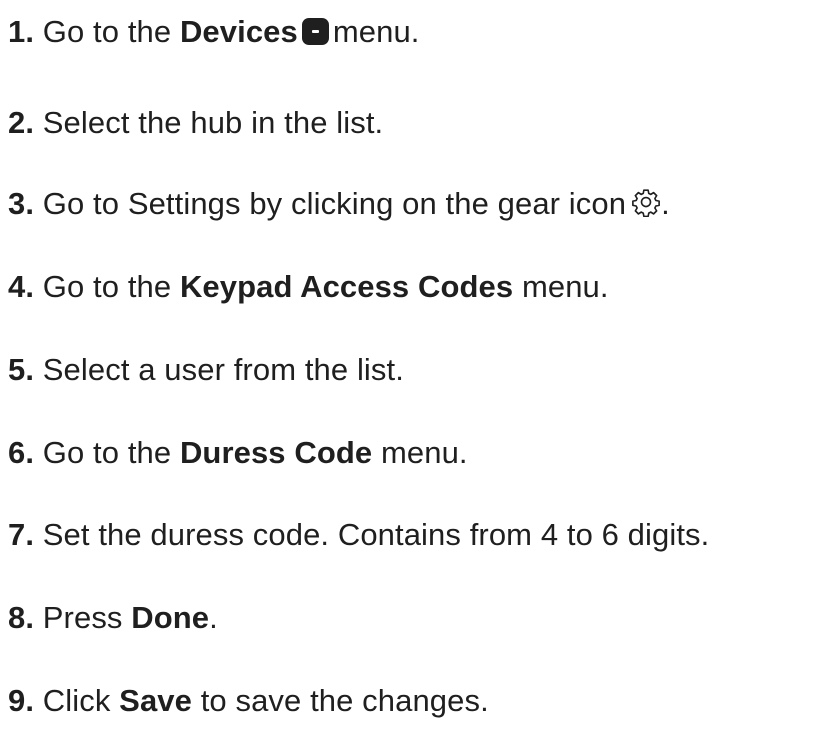  What do you see at coordinates (76, 700) in the screenshot?
I see `step-text: Click` at bounding box center [76, 700].